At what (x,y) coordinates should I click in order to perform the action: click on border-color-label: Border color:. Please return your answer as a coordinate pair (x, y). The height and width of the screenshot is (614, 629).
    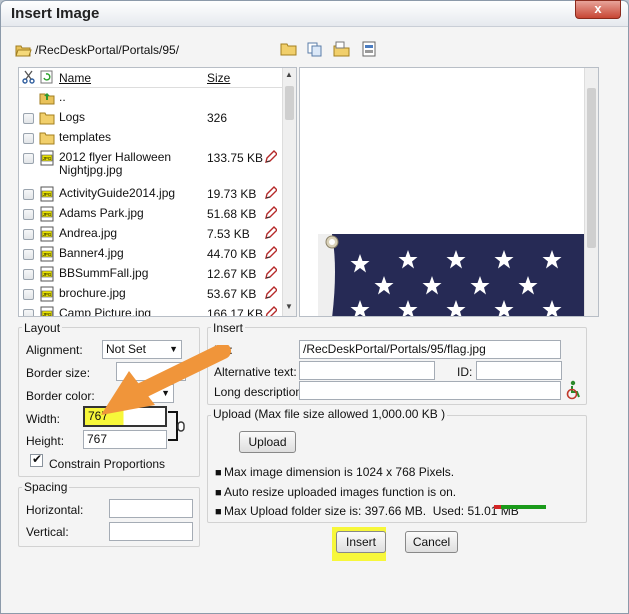
    Looking at the image, I should click on (60, 396).